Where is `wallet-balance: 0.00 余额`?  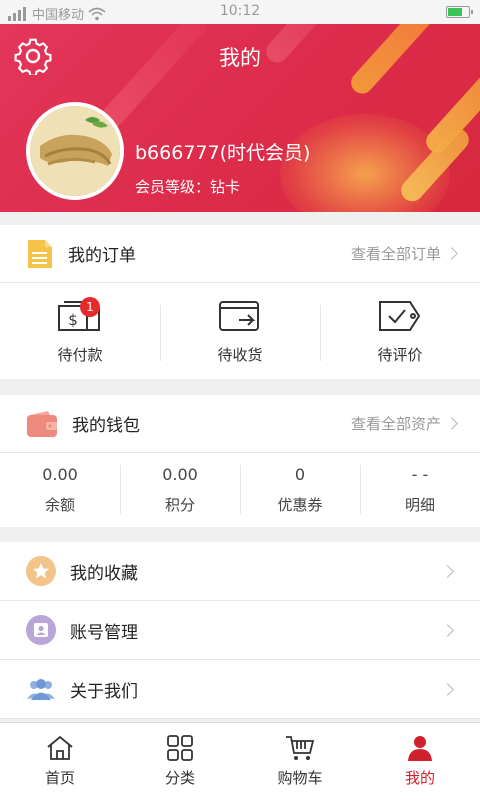 wallet-balance: 0.00 余额 is located at coordinates (60, 490).